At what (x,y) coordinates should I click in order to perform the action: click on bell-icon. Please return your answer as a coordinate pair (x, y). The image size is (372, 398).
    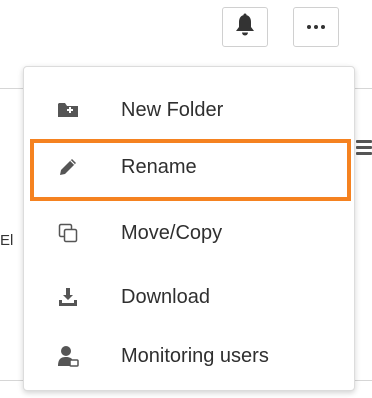
    Looking at the image, I should click on (245, 27).